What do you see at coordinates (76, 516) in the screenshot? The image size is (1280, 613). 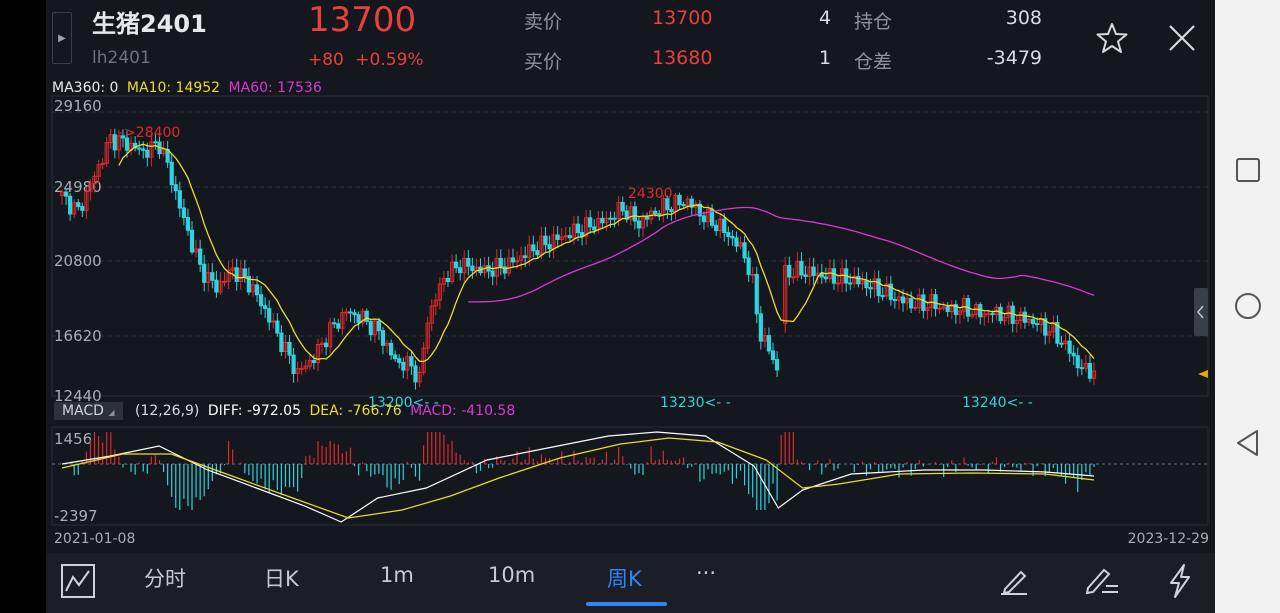 I see `macd-tick-label: -2397` at bounding box center [76, 516].